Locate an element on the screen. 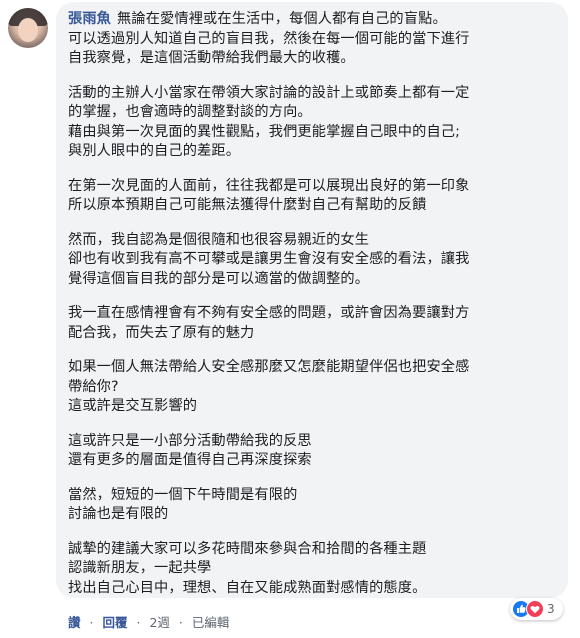 The image size is (580, 638). avatar-face is located at coordinates (28, 30).